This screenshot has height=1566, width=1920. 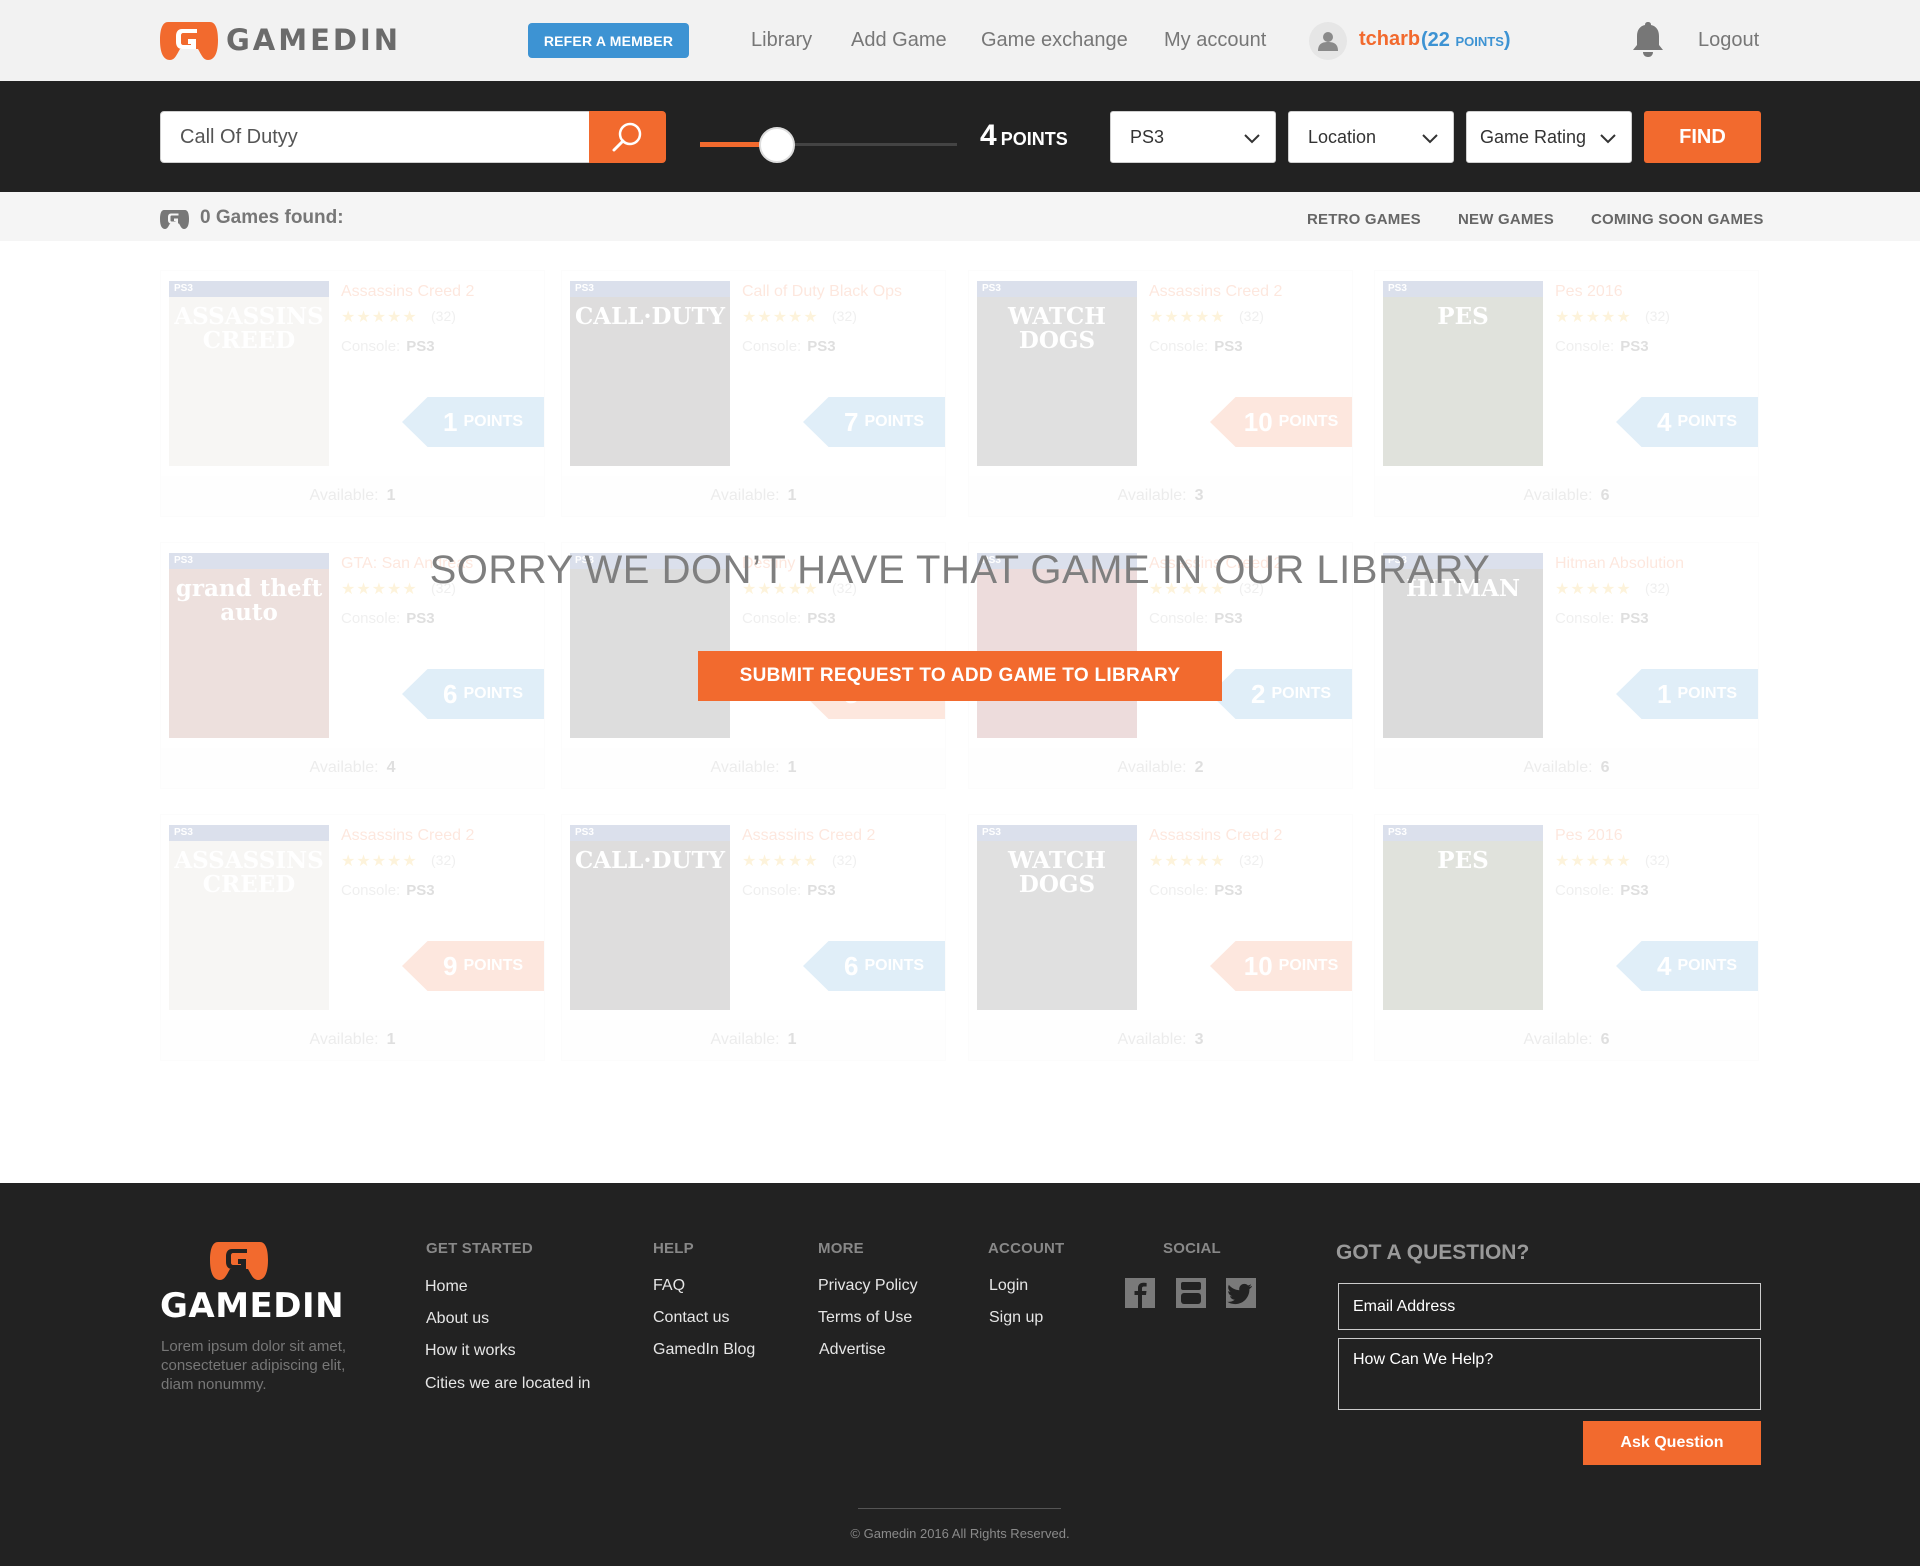 I want to click on footer-link-how-it-works: How it works, so click(x=470, y=1351).